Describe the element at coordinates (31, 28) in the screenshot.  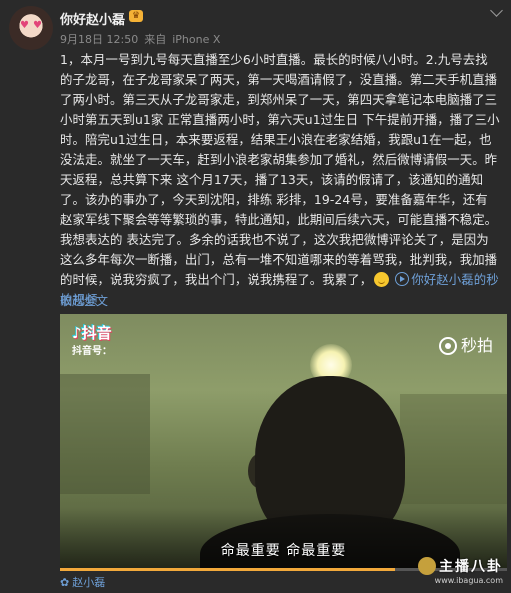
I see `avatar: ♥ ♥` at that location.